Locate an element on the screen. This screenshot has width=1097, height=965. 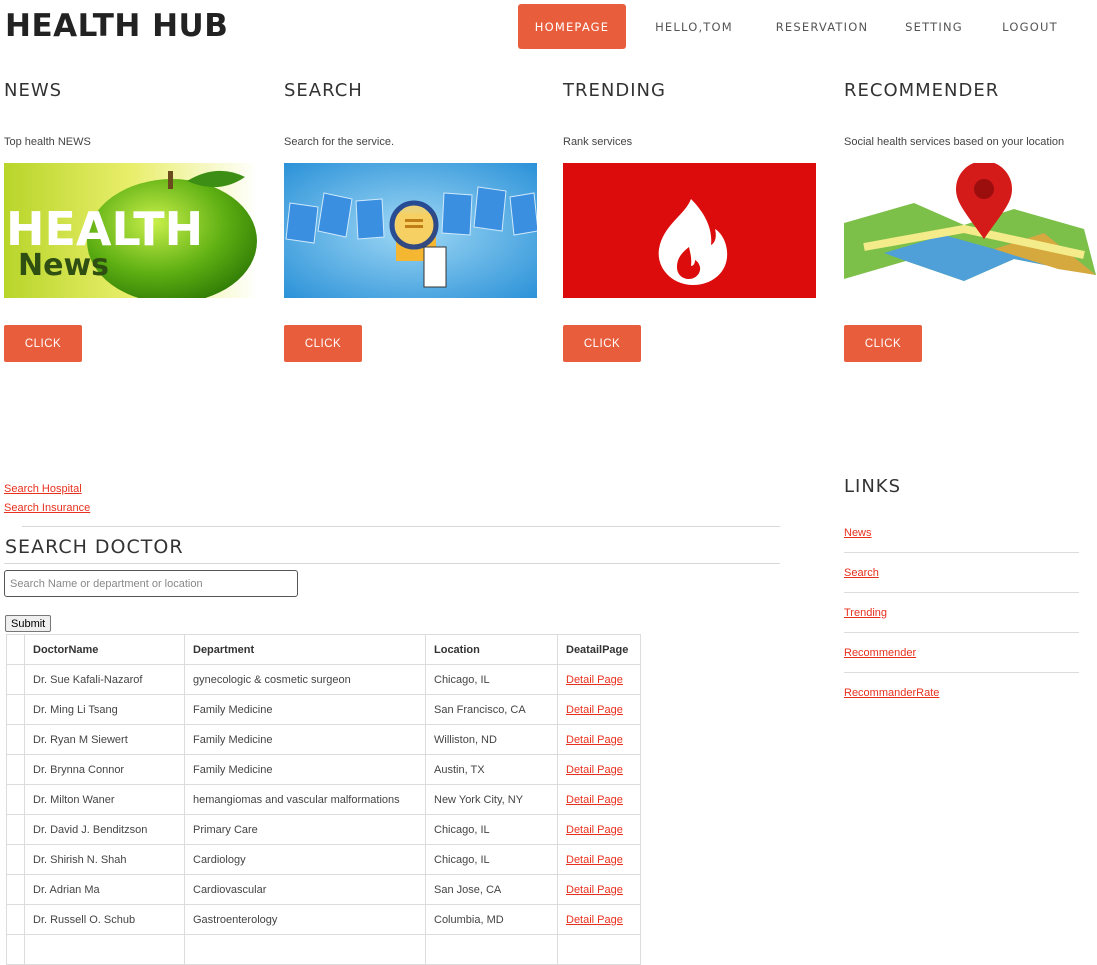
recommender-click-button: CLICK is located at coordinates (883, 343).